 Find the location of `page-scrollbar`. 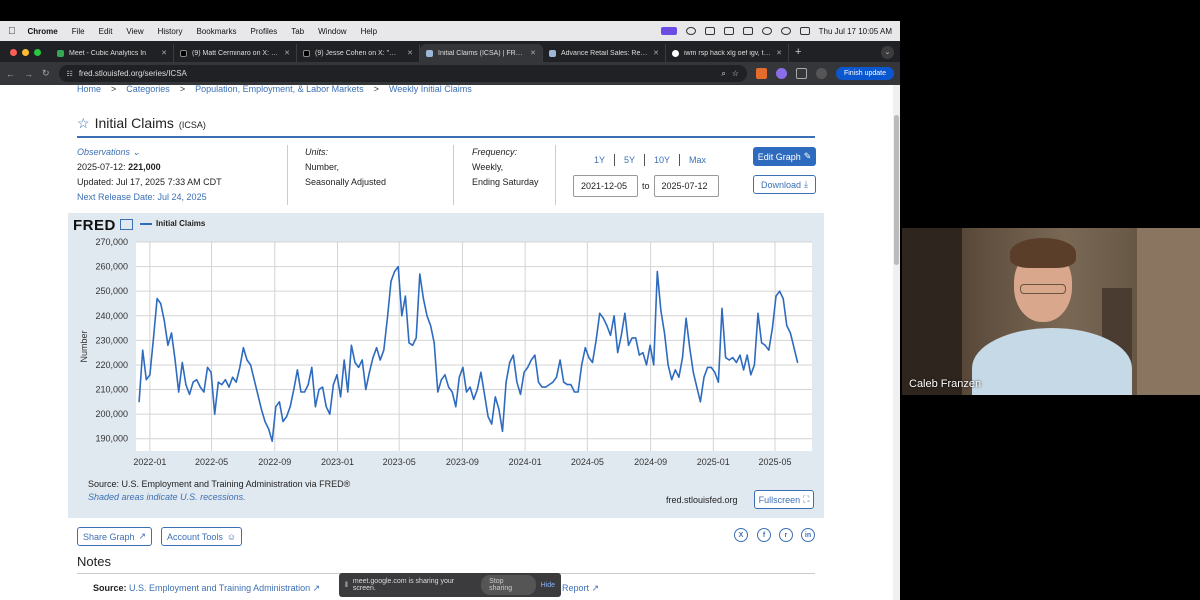

page-scrollbar is located at coordinates (896, 342).